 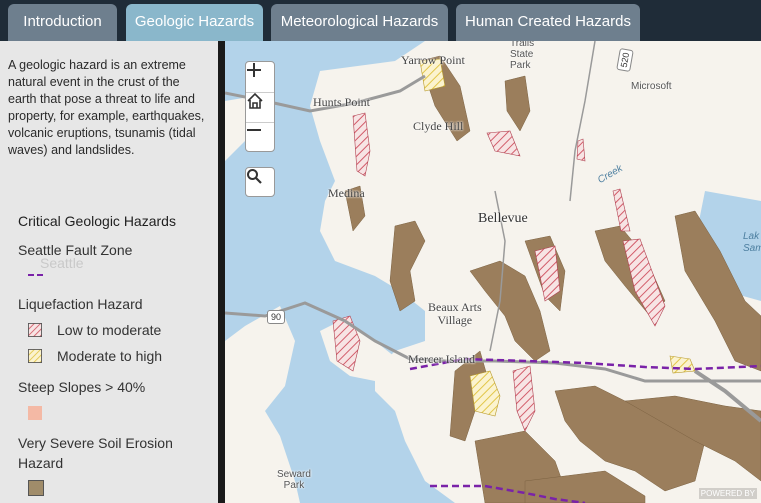 What do you see at coordinates (62, 22) in the screenshot?
I see `tab-introduction: Introduction` at bounding box center [62, 22].